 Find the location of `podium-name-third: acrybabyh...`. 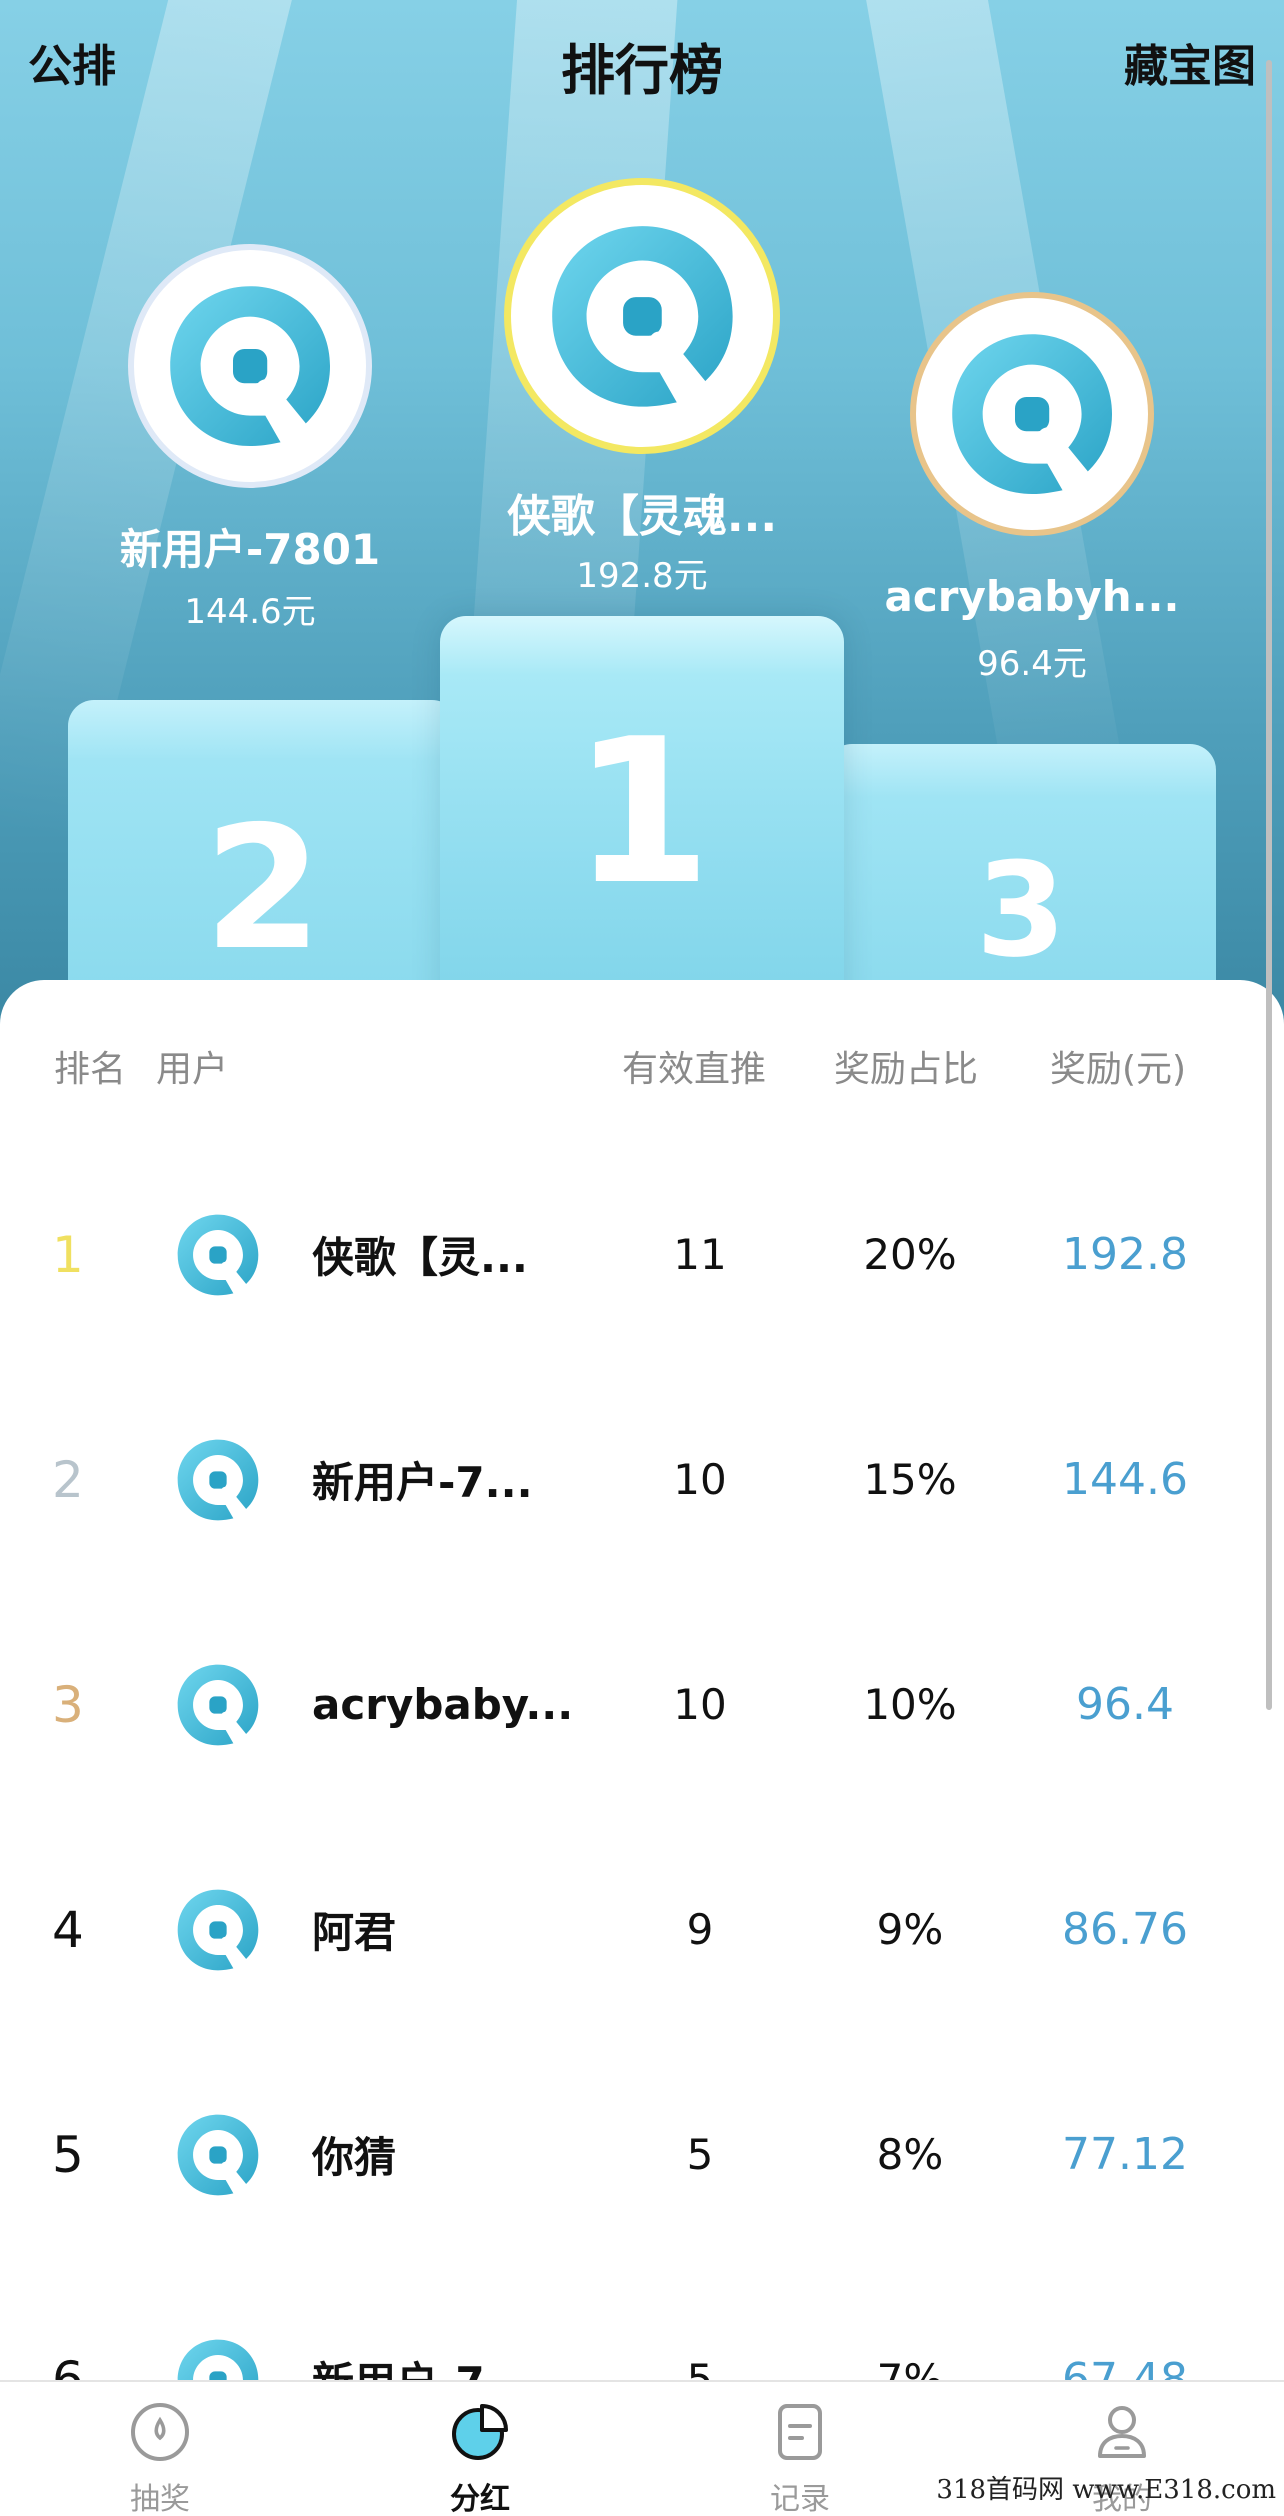

podium-name-third: acrybabyh... is located at coordinates (1032, 596).